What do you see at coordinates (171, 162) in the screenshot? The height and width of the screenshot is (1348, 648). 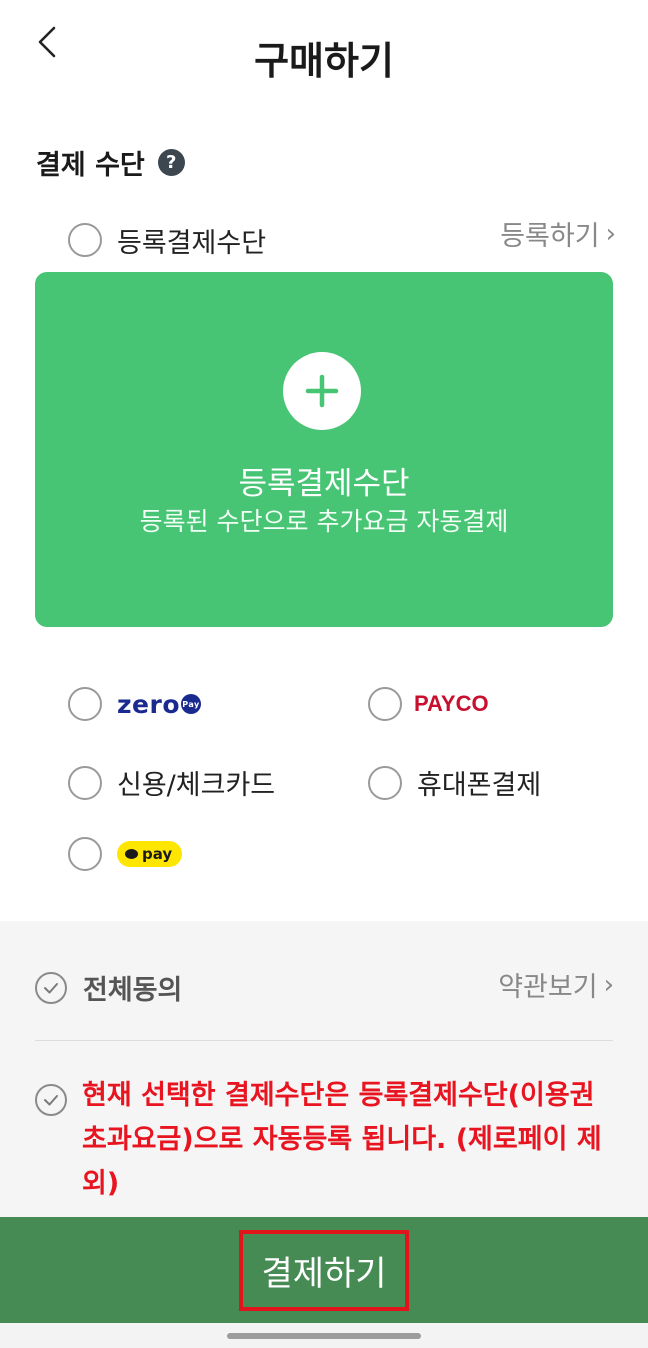 I see `help-icon: ?` at bounding box center [171, 162].